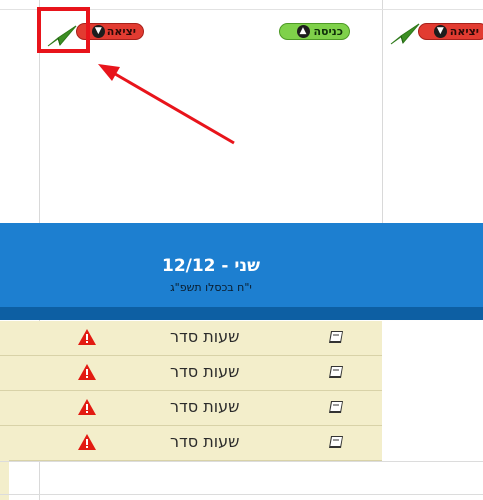 The image size is (483, 500). Describe the element at coordinates (166, 104) in the screenshot. I see `annotation-arrow` at that location.